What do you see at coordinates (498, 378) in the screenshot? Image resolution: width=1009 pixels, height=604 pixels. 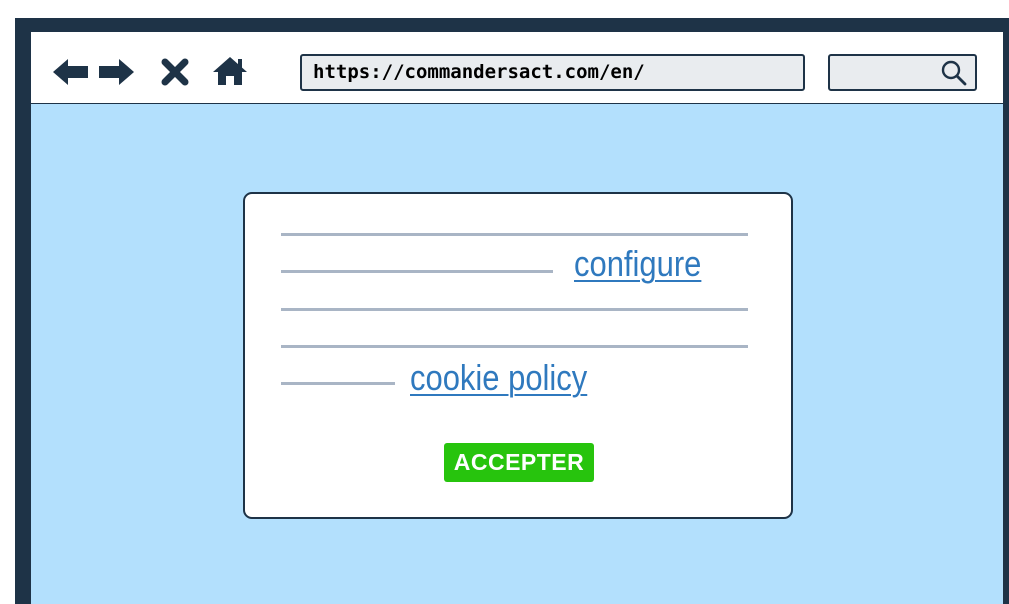 I see `cookie-policy-link: cookie policy` at bounding box center [498, 378].